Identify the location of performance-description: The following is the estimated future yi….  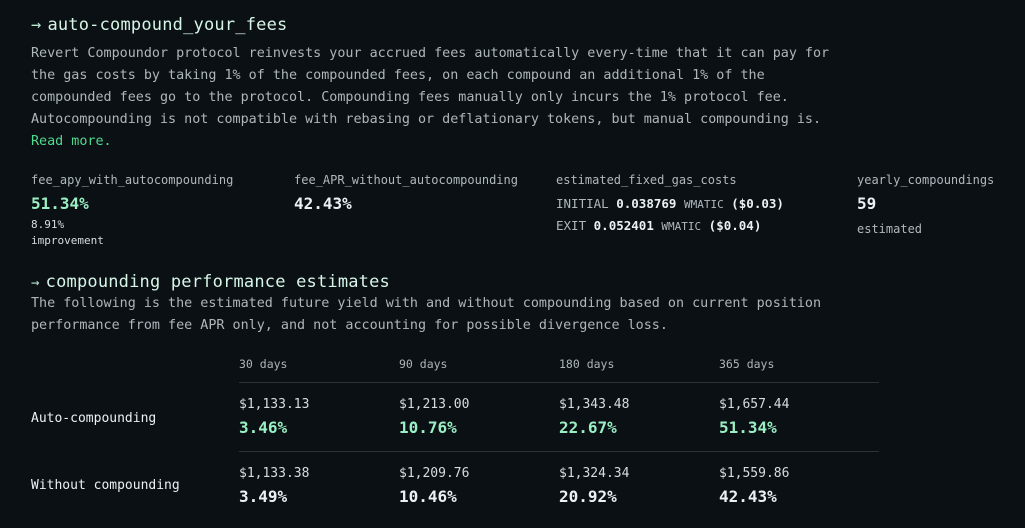
(426, 314).